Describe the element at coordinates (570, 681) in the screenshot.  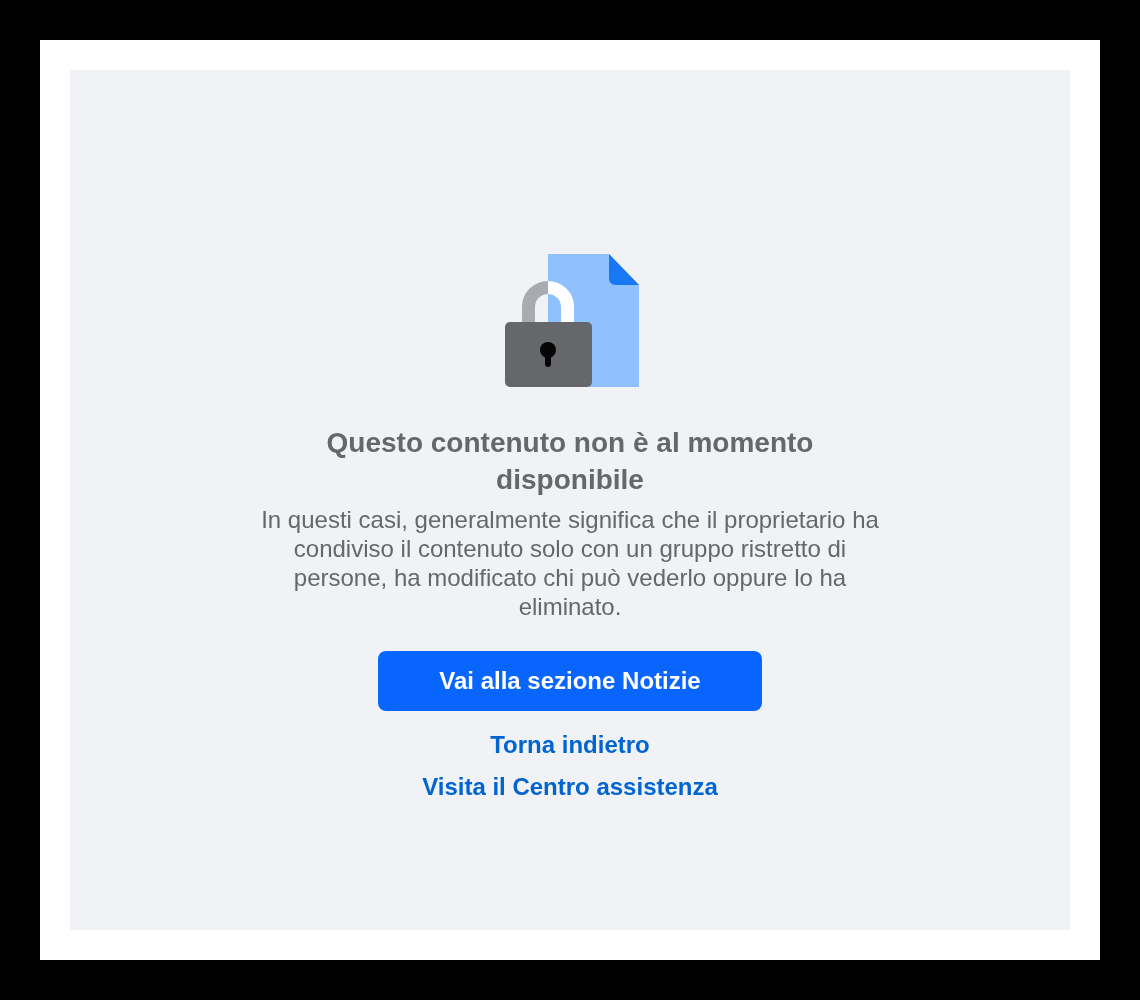
I see `news-feed-button: Vai alla sezione Notizie` at that location.